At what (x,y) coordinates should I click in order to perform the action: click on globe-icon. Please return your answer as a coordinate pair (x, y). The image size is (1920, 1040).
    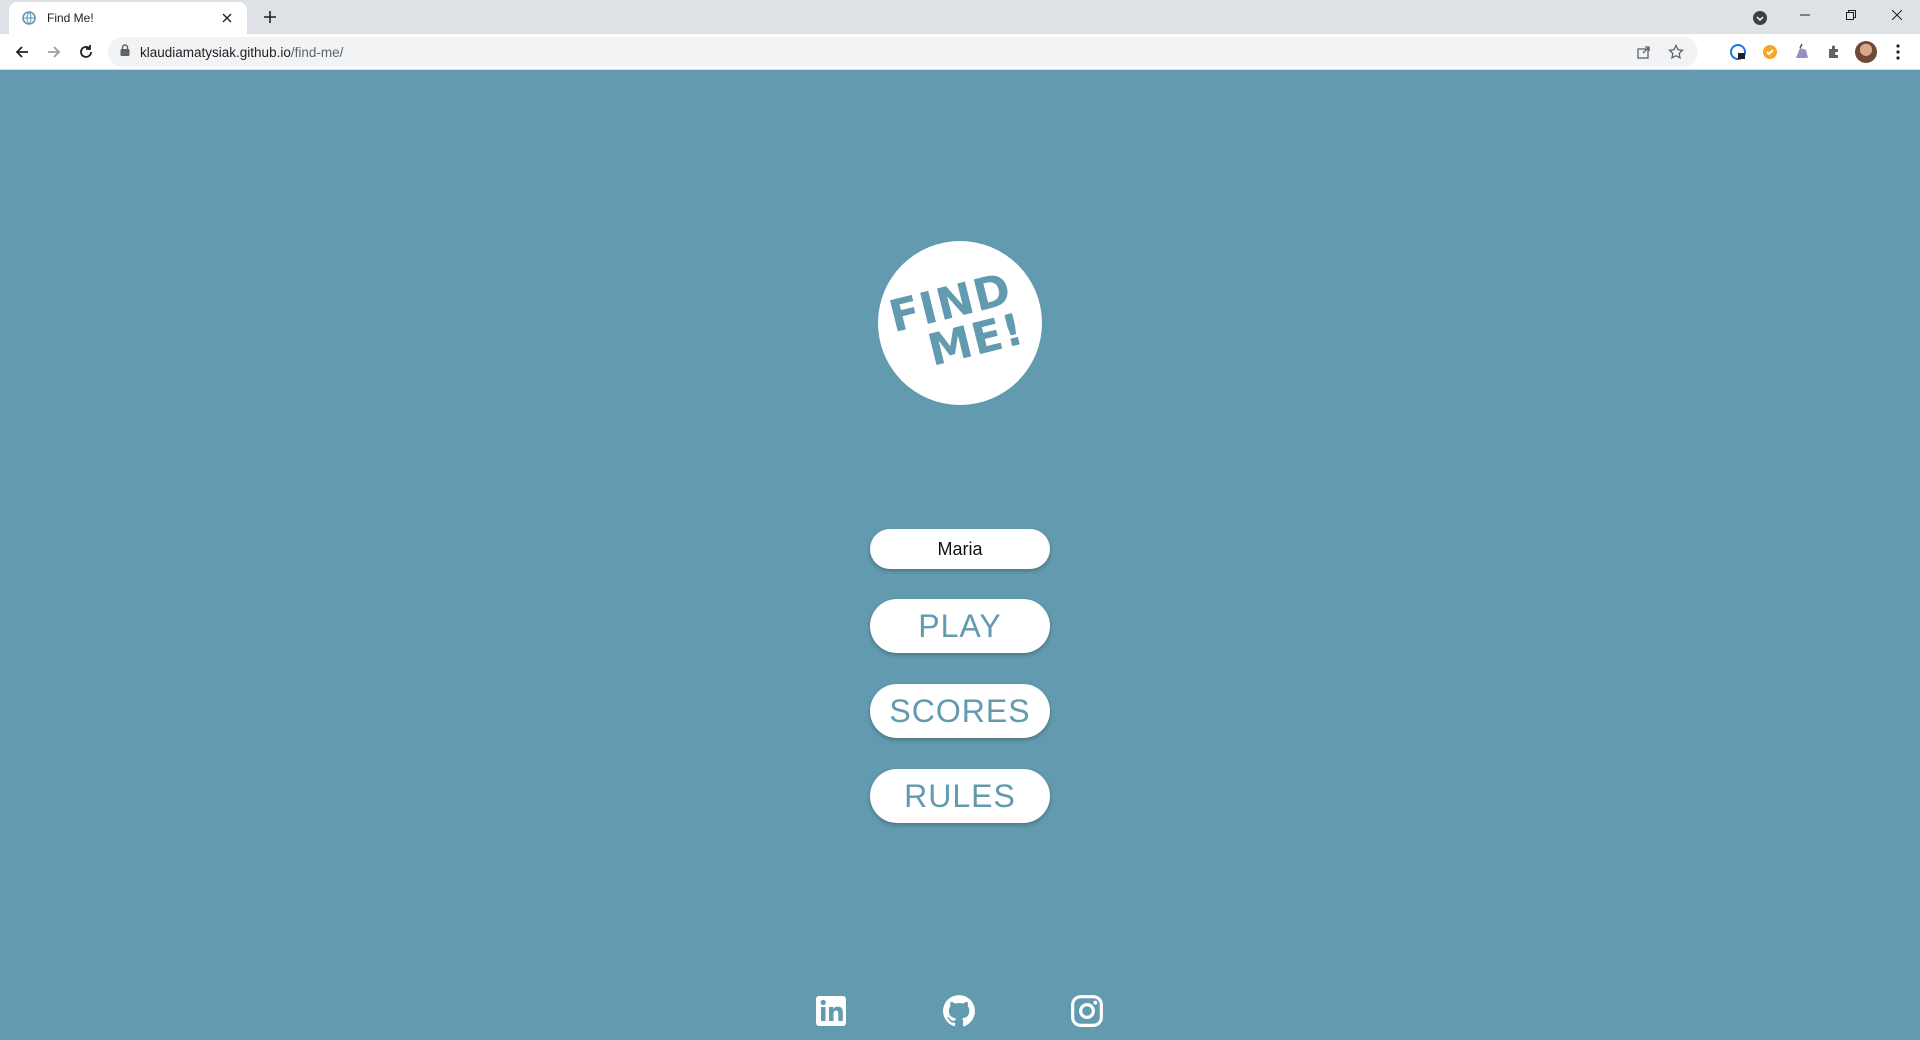
    Looking at the image, I should click on (29, 18).